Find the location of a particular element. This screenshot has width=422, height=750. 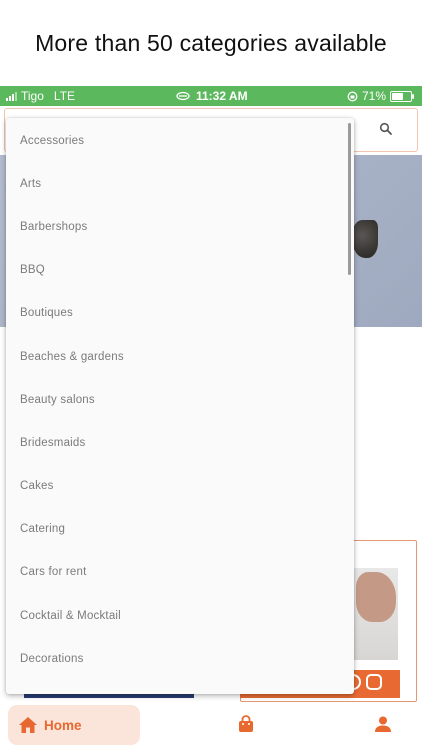

hero-object is located at coordinates (365, 239).